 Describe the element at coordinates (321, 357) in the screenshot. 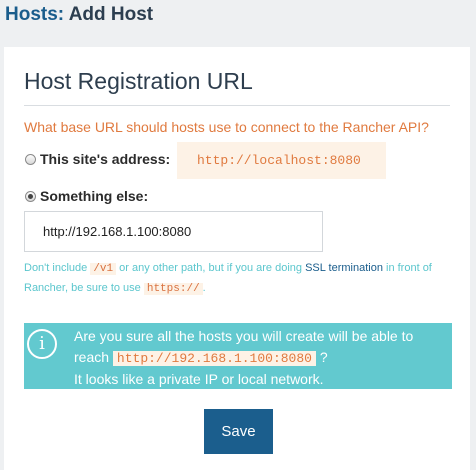

I see `alert-line-2-suffix: ?` at that location.